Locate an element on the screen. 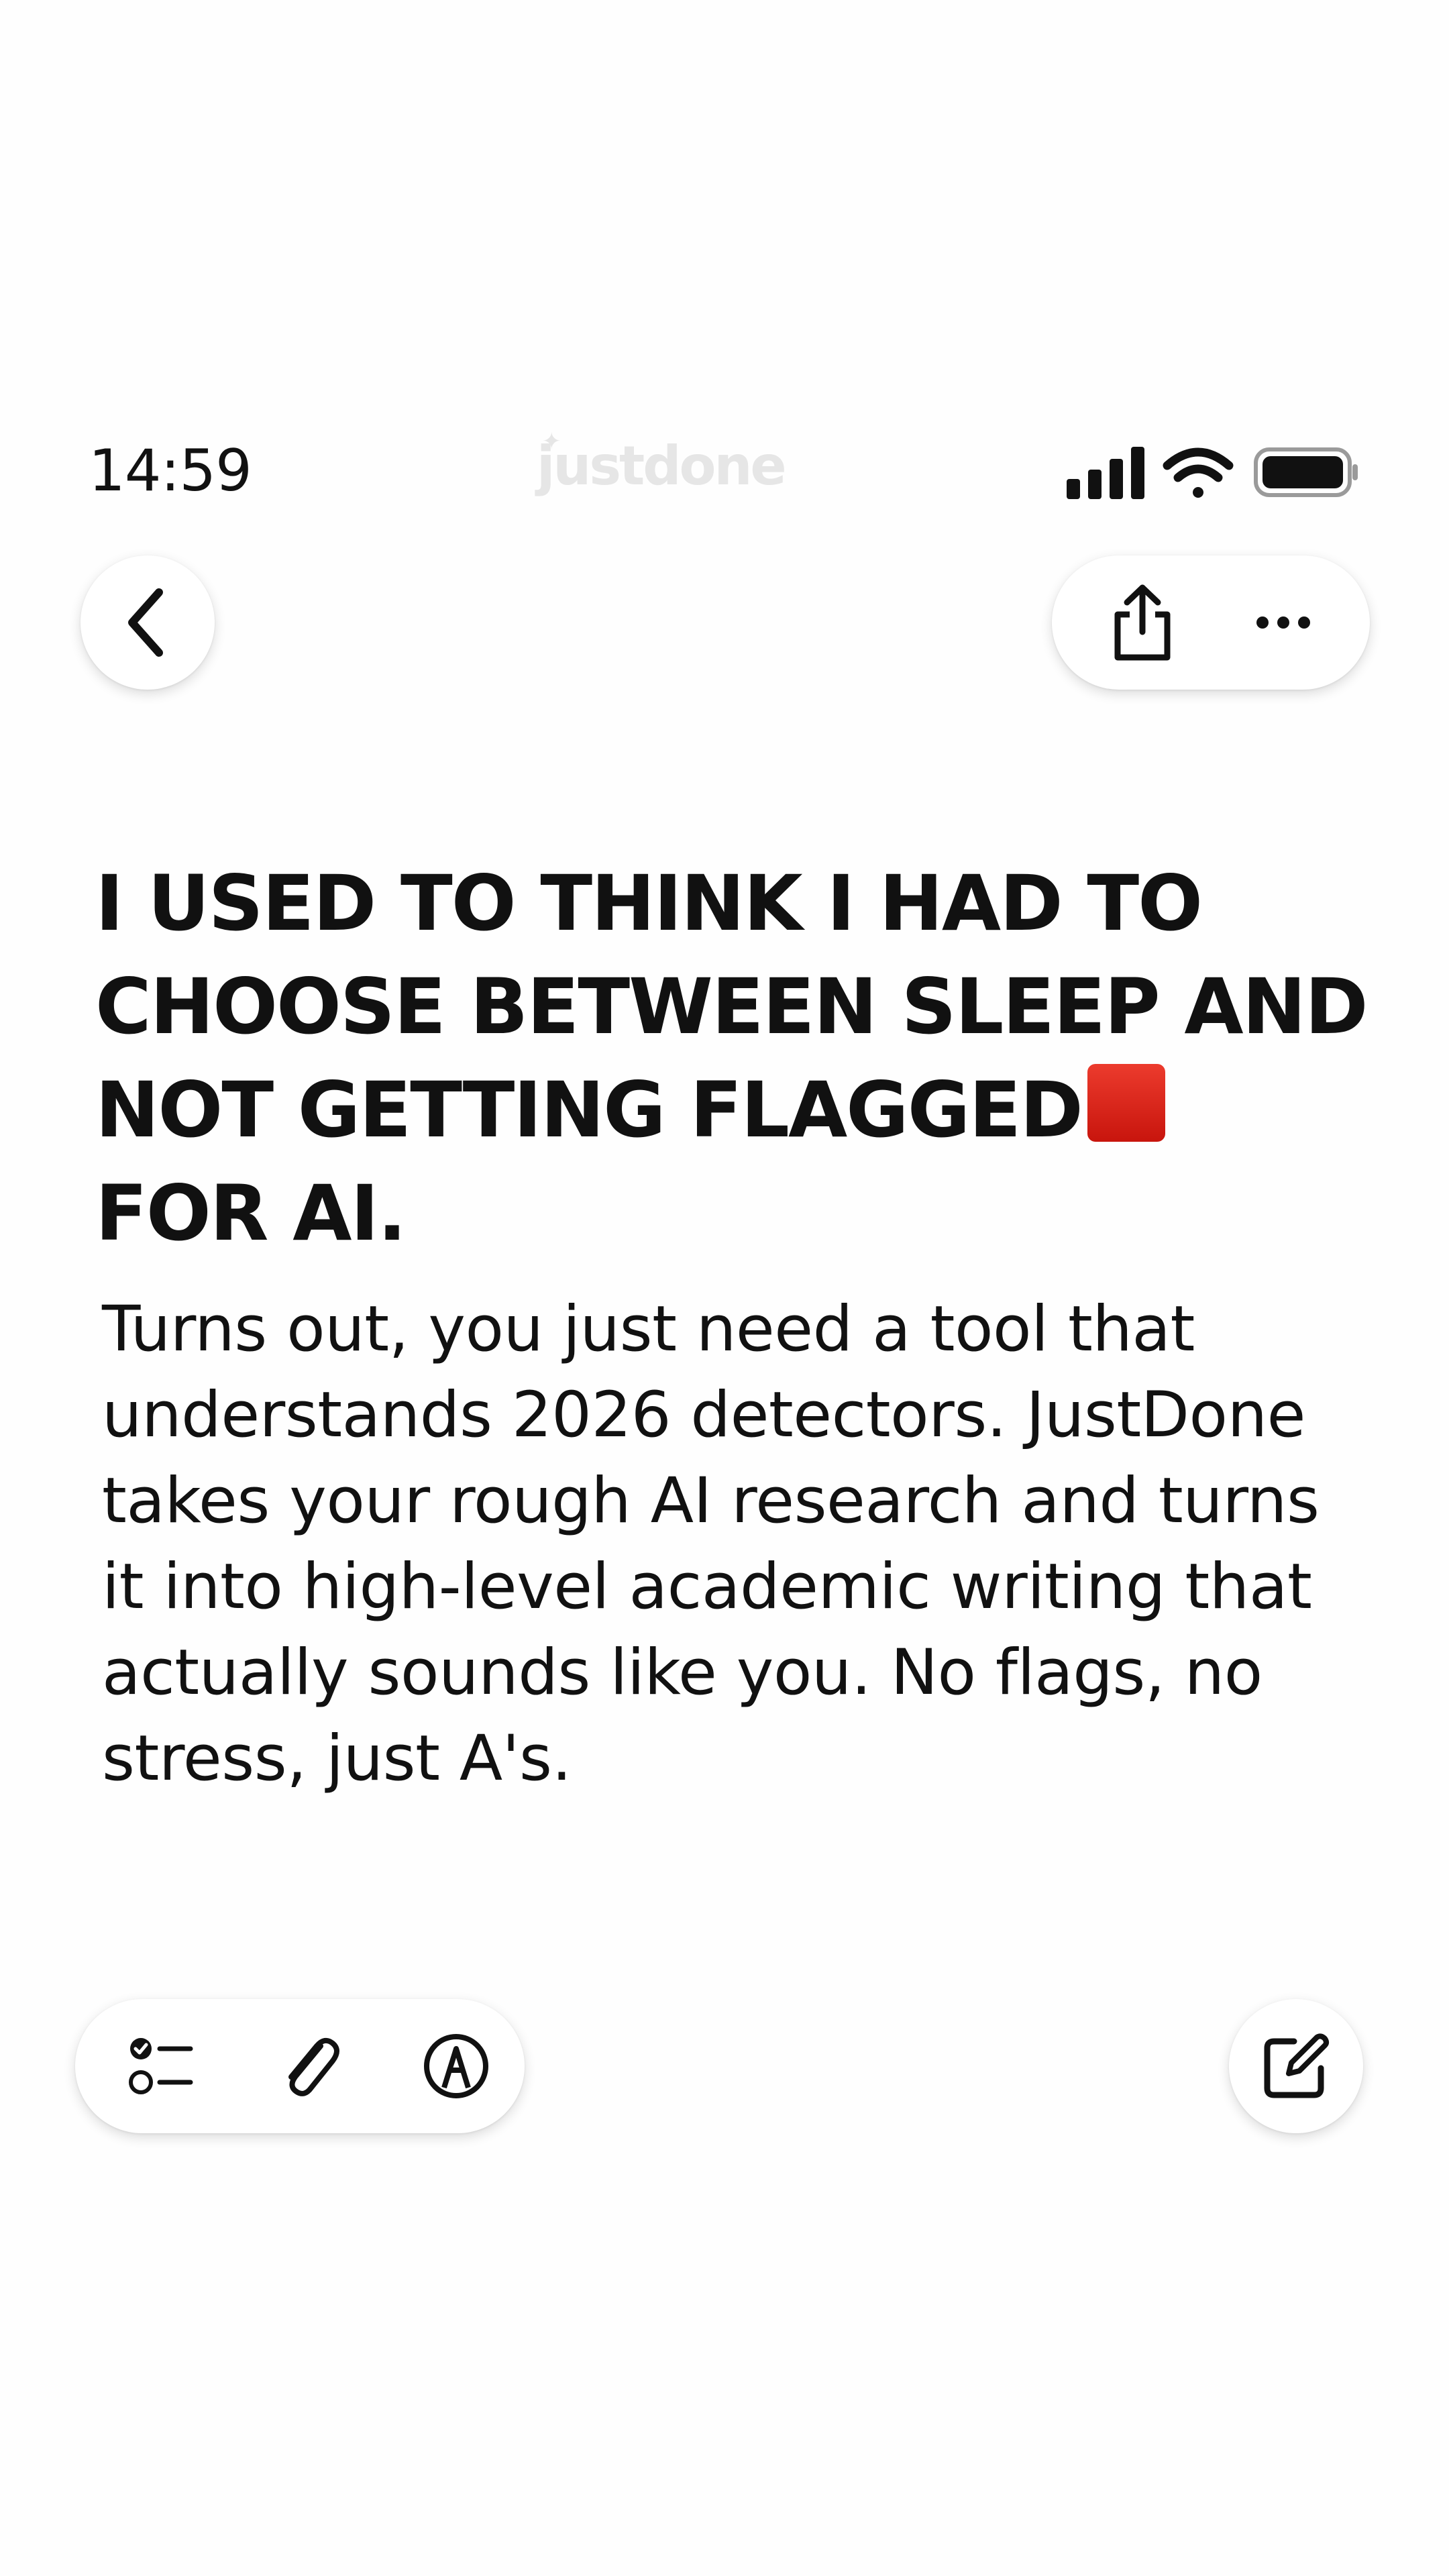  share-icon is located at coordinates (1142, 622).